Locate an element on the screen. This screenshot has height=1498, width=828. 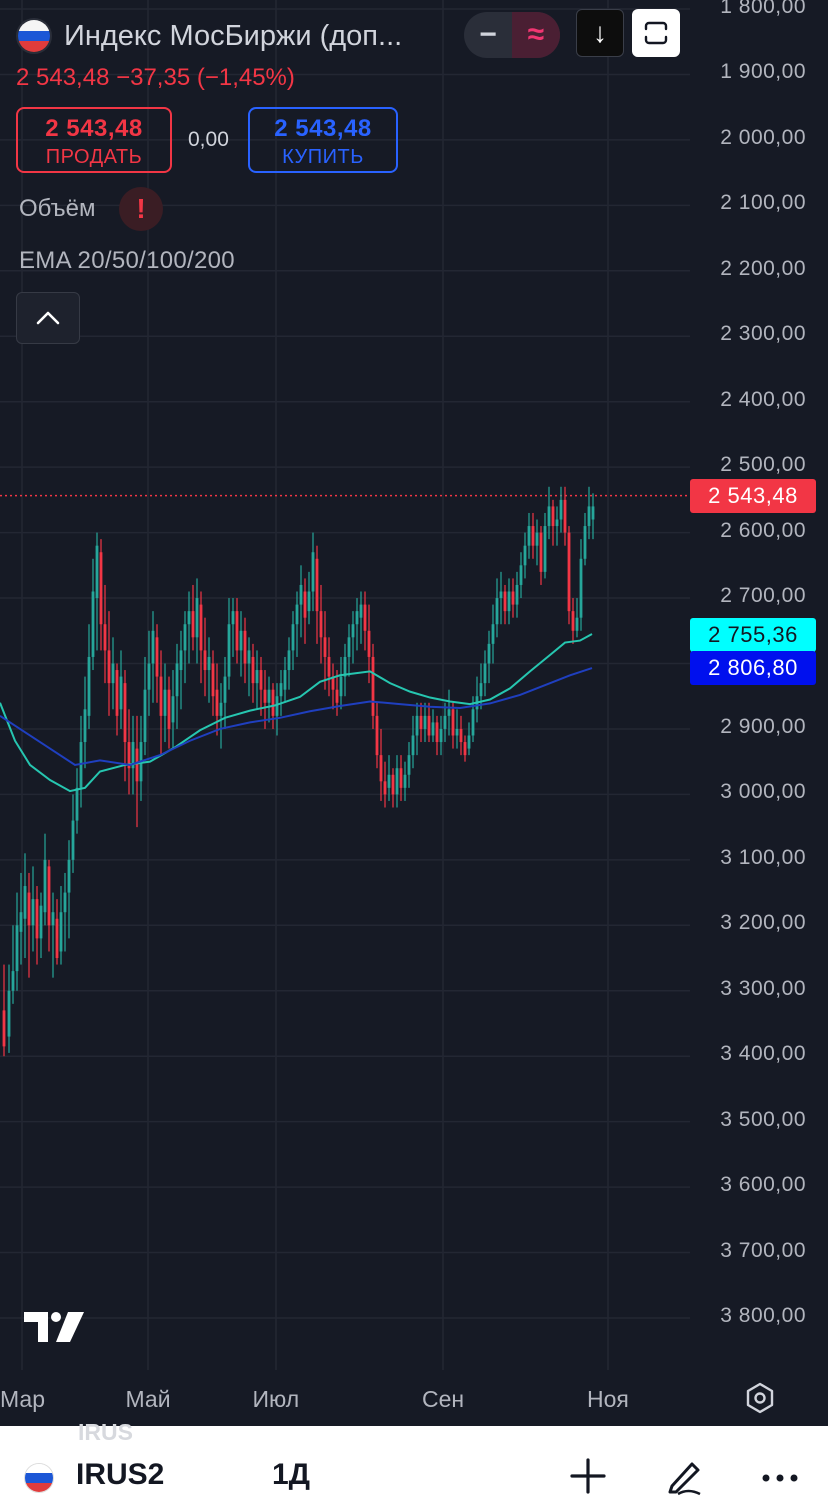
price-tick-label: 2 600,00 is located at coordinates (763, 530).